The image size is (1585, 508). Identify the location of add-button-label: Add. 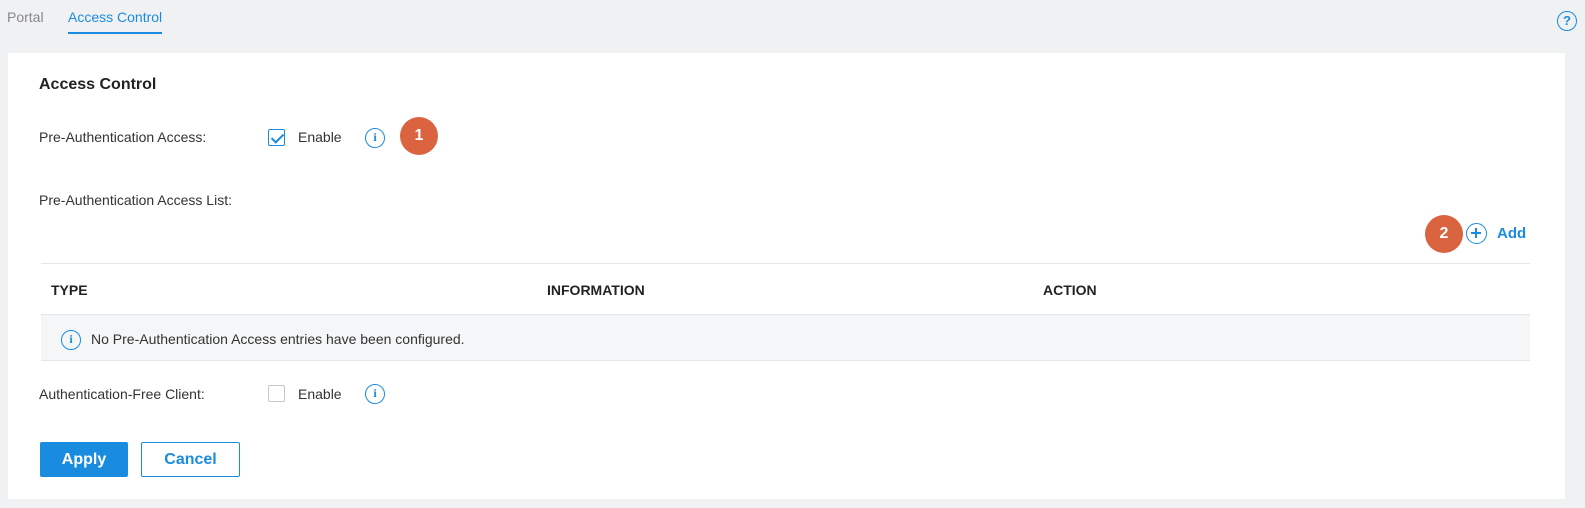
(1512, 233).